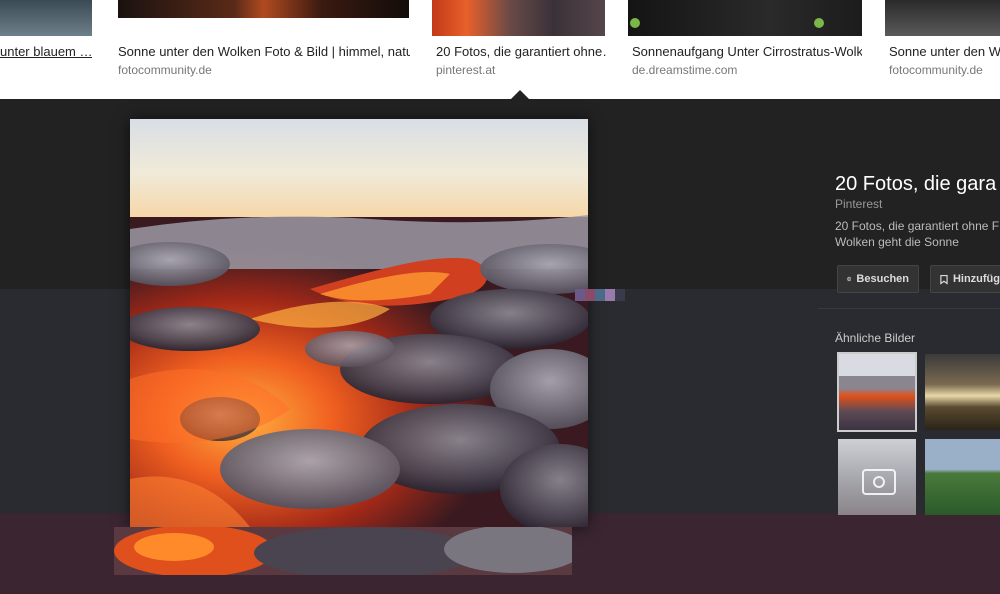 This screenshot has width=1000, height=594. I want to click on visit-button: Besuchen, so click(878, 279).